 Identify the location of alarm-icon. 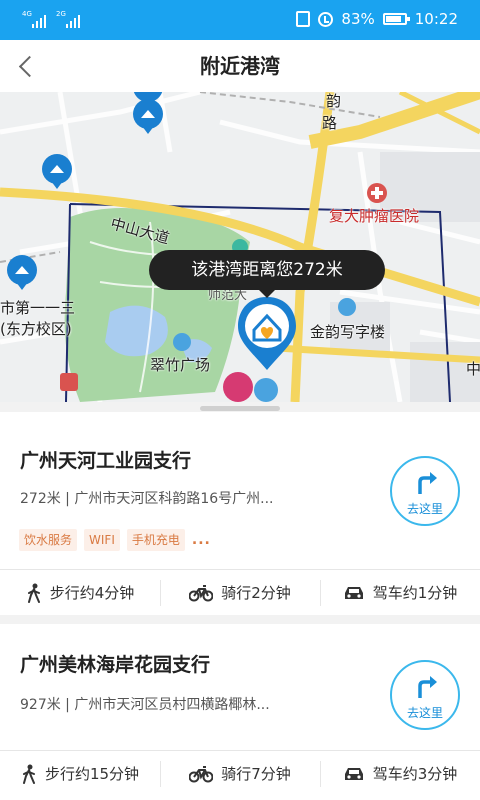
(326, 19).